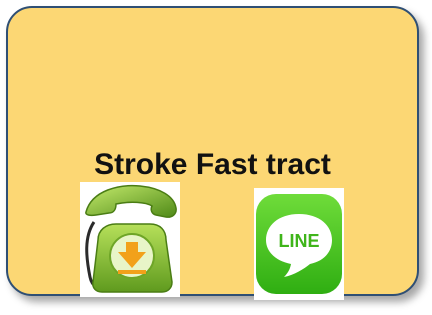 The width and height of the screenshot is (432, 315). What do you see at coordinates (212, 164) in the screenshot?
I see `card-title: Stroke Fast tract` at bounding box center [212, 164].